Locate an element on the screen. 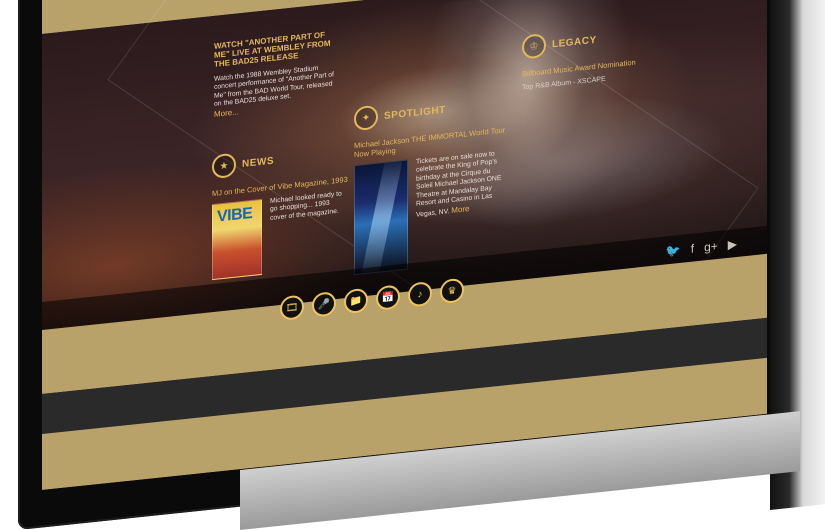 This screenshot has width=825, height=530. google-plus-icon: g+ is located at coordinates (711, 246).